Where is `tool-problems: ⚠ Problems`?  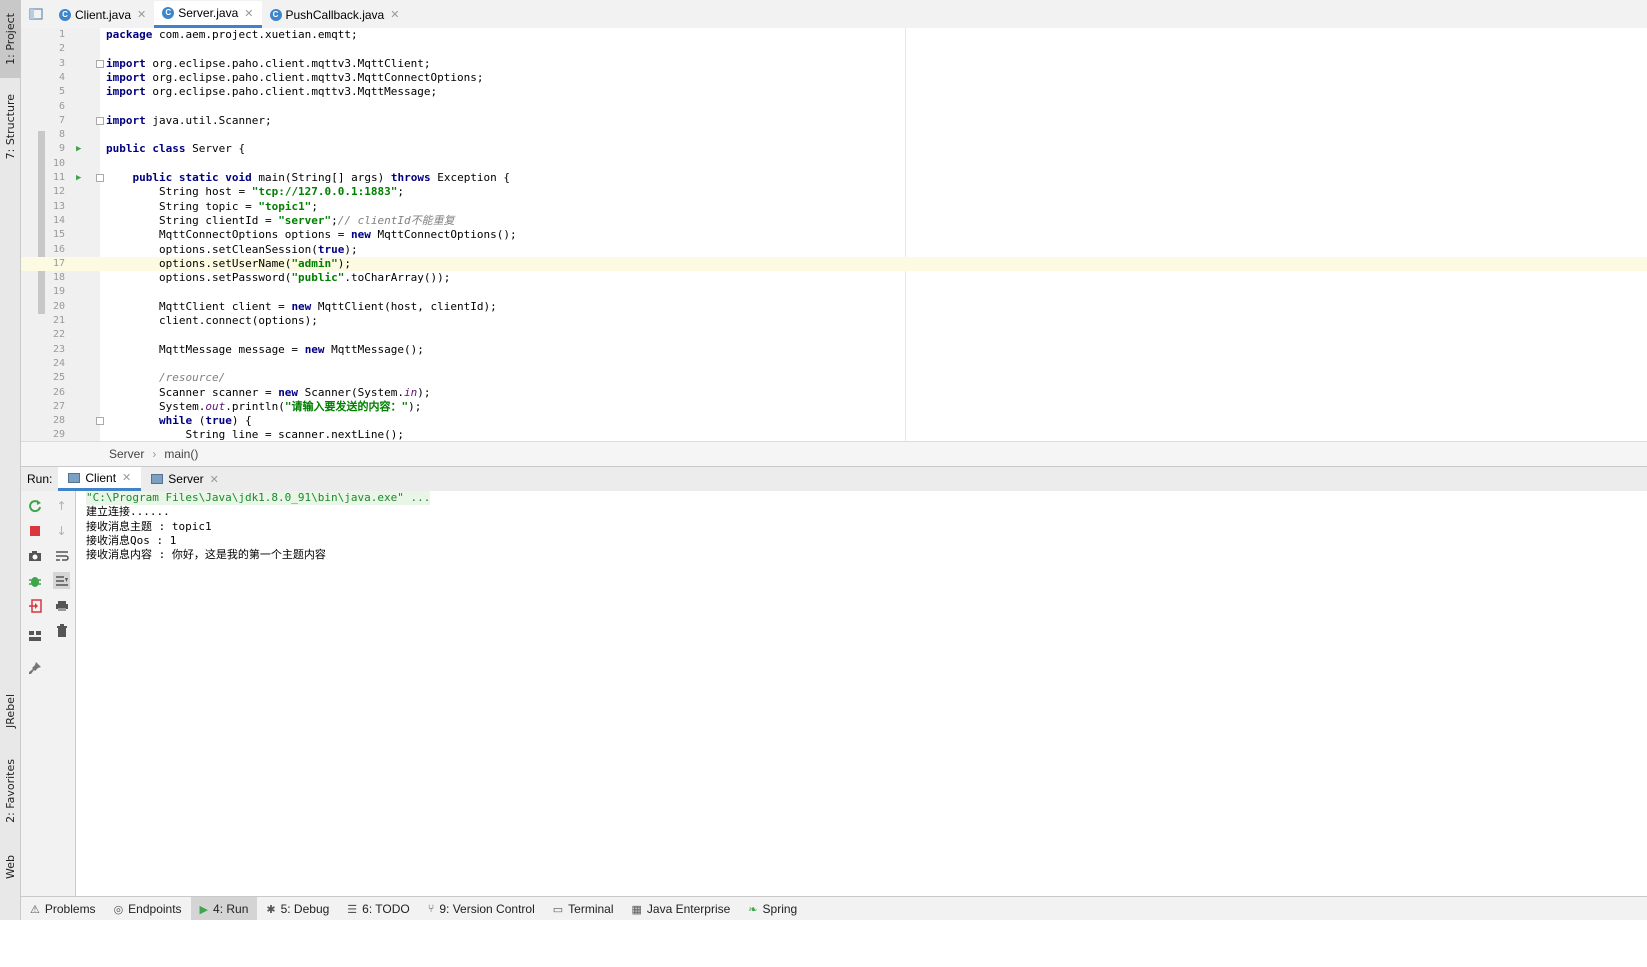 tool-problems: ⚠ Problems is located at coordinates (63, 909).